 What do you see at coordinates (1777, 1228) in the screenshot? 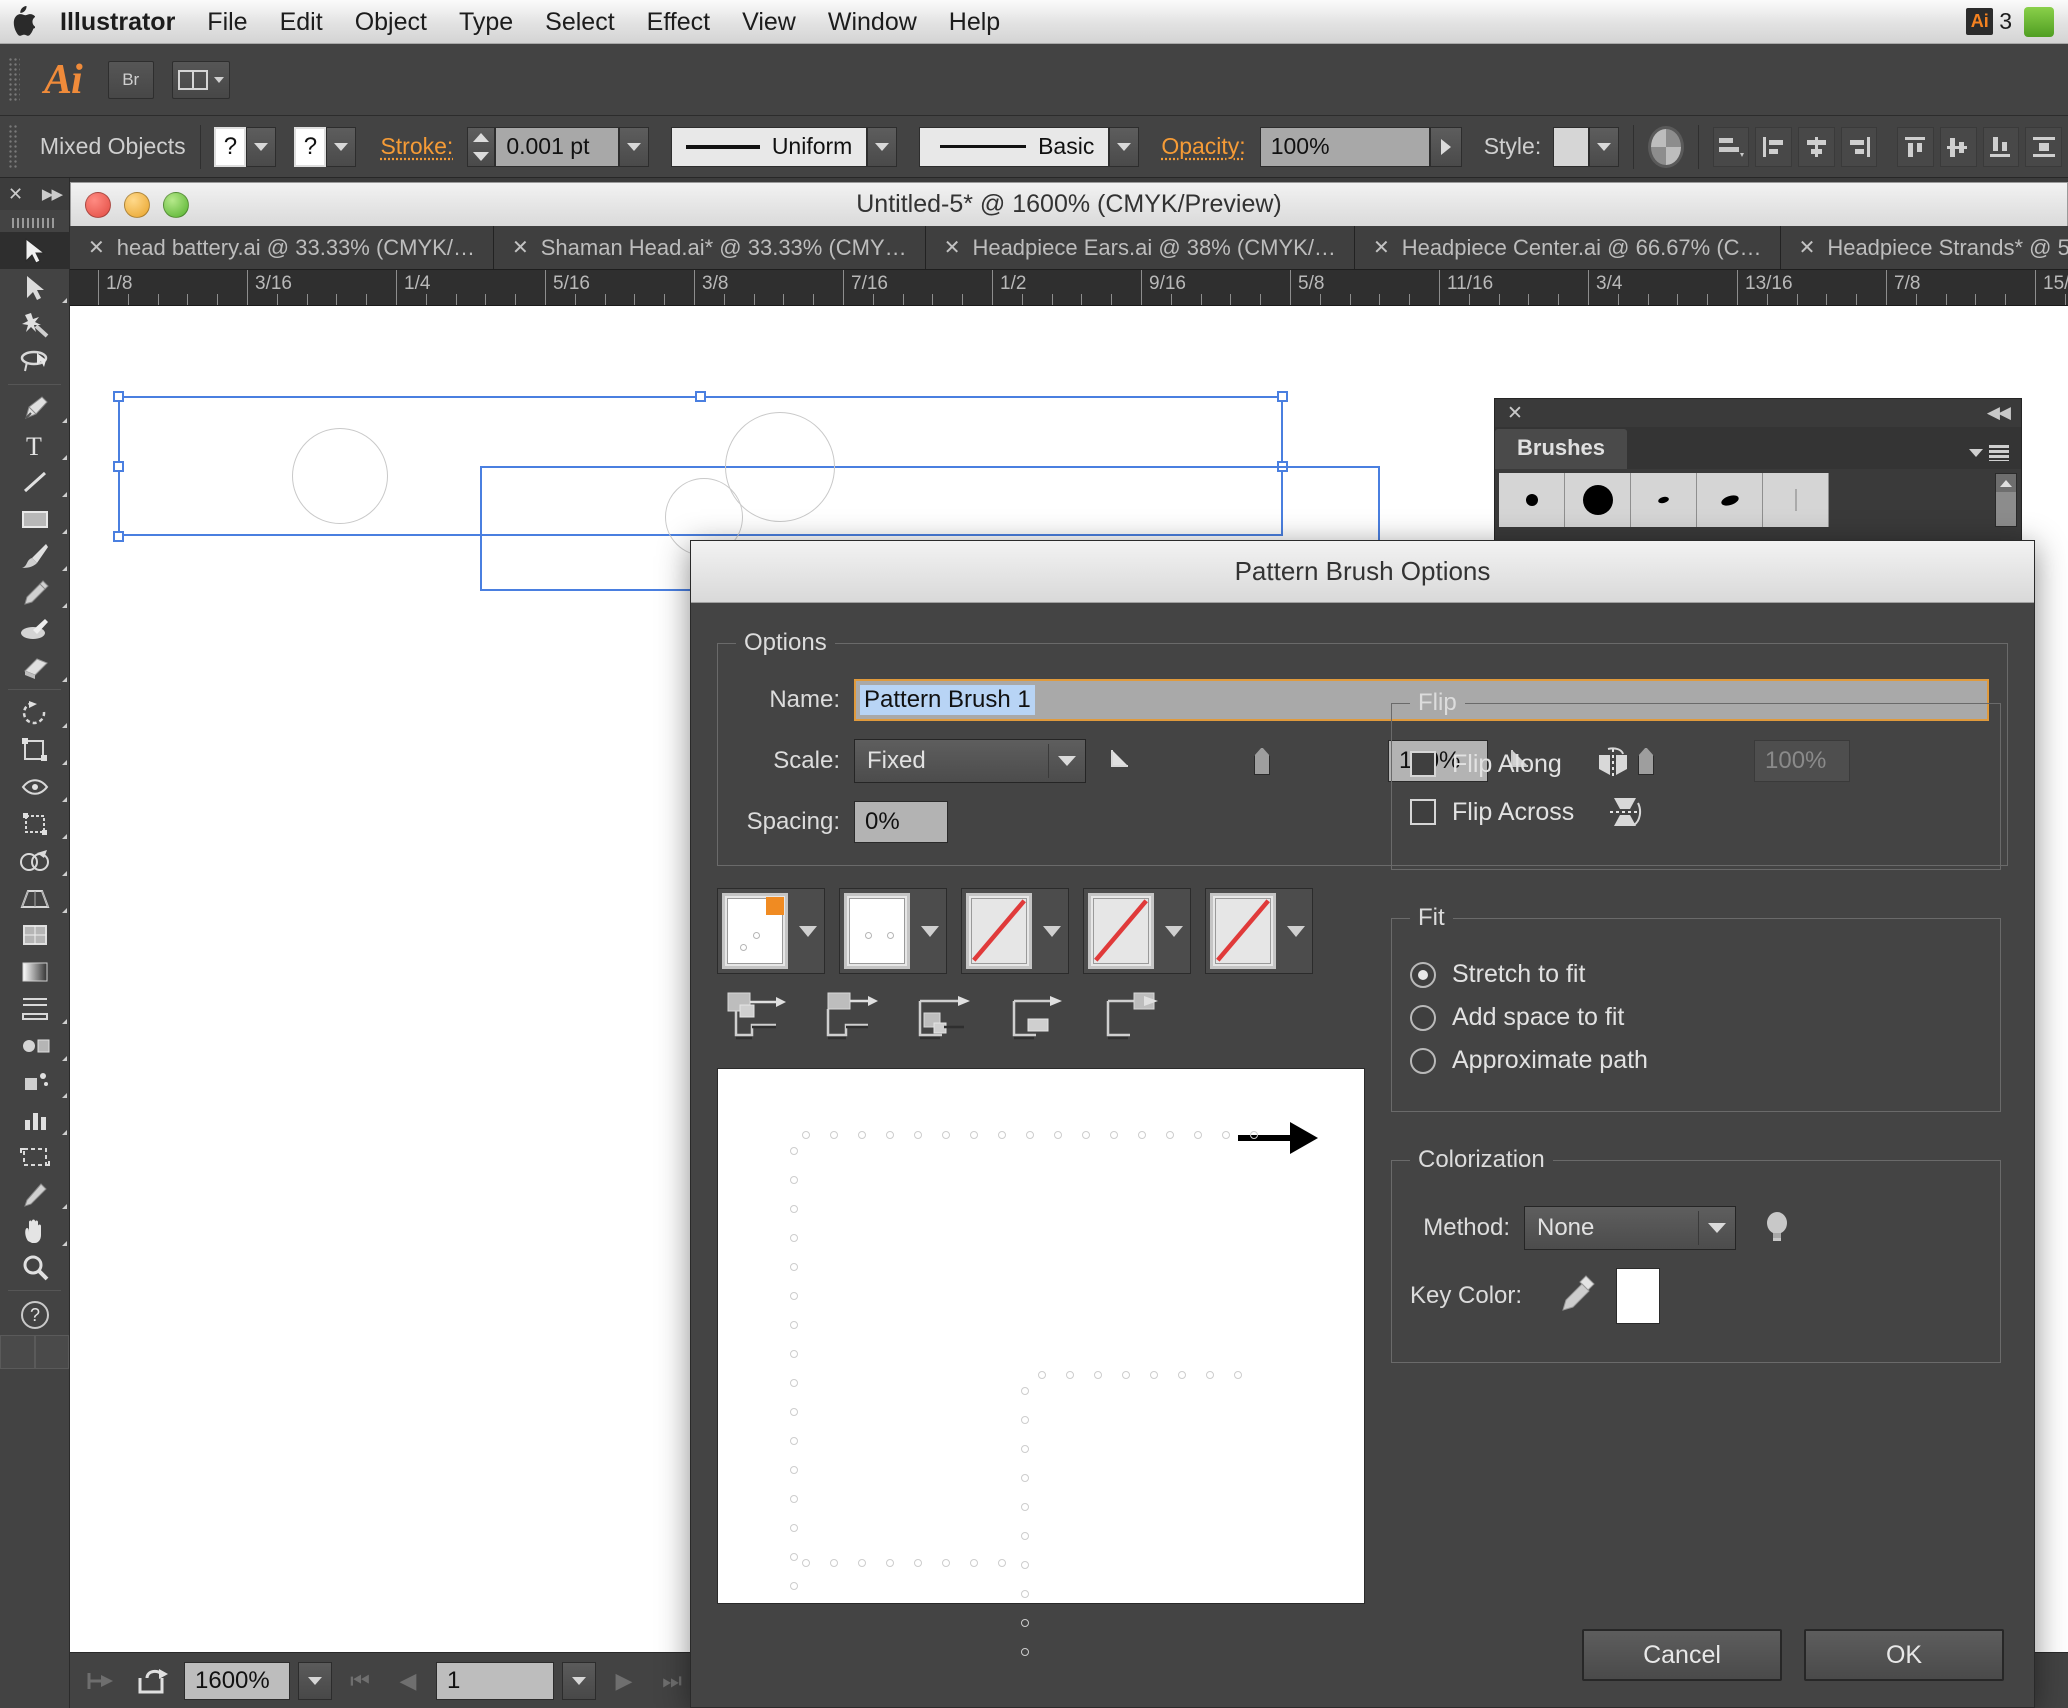
I see `tips-lightbulb-icon` at bounding box center [1777, 1228].